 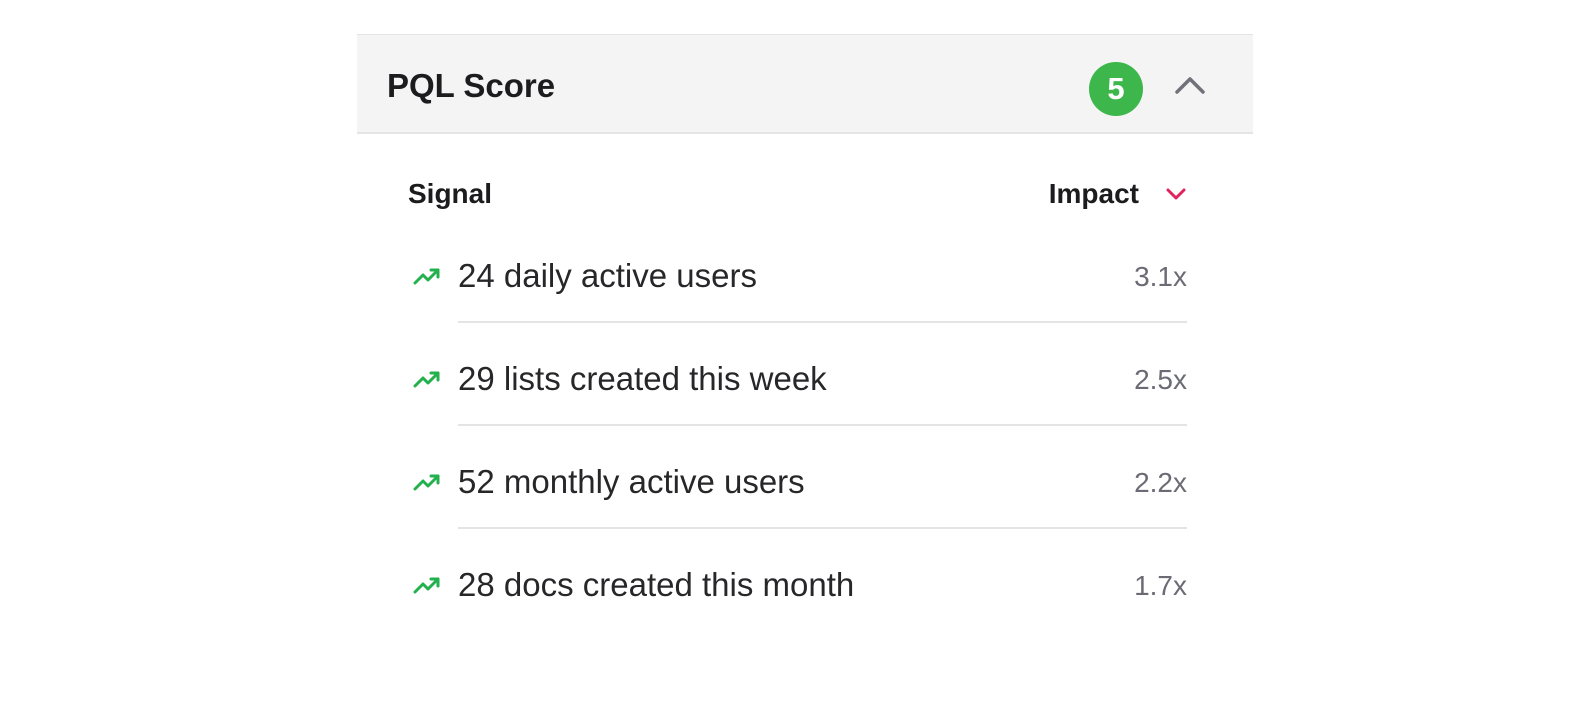 I want to click on column-header-impact: Impact, so click(x=1118, y=194).